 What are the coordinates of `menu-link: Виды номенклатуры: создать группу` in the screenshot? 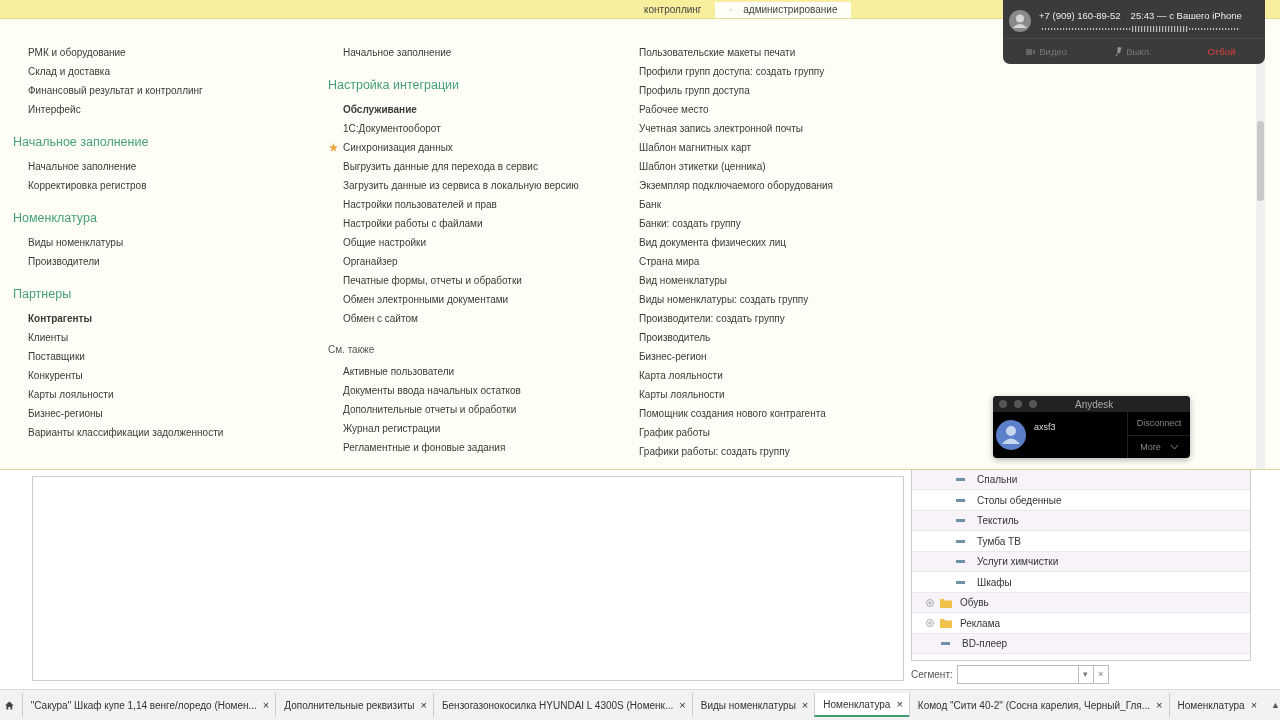 It's located at (716, 299).